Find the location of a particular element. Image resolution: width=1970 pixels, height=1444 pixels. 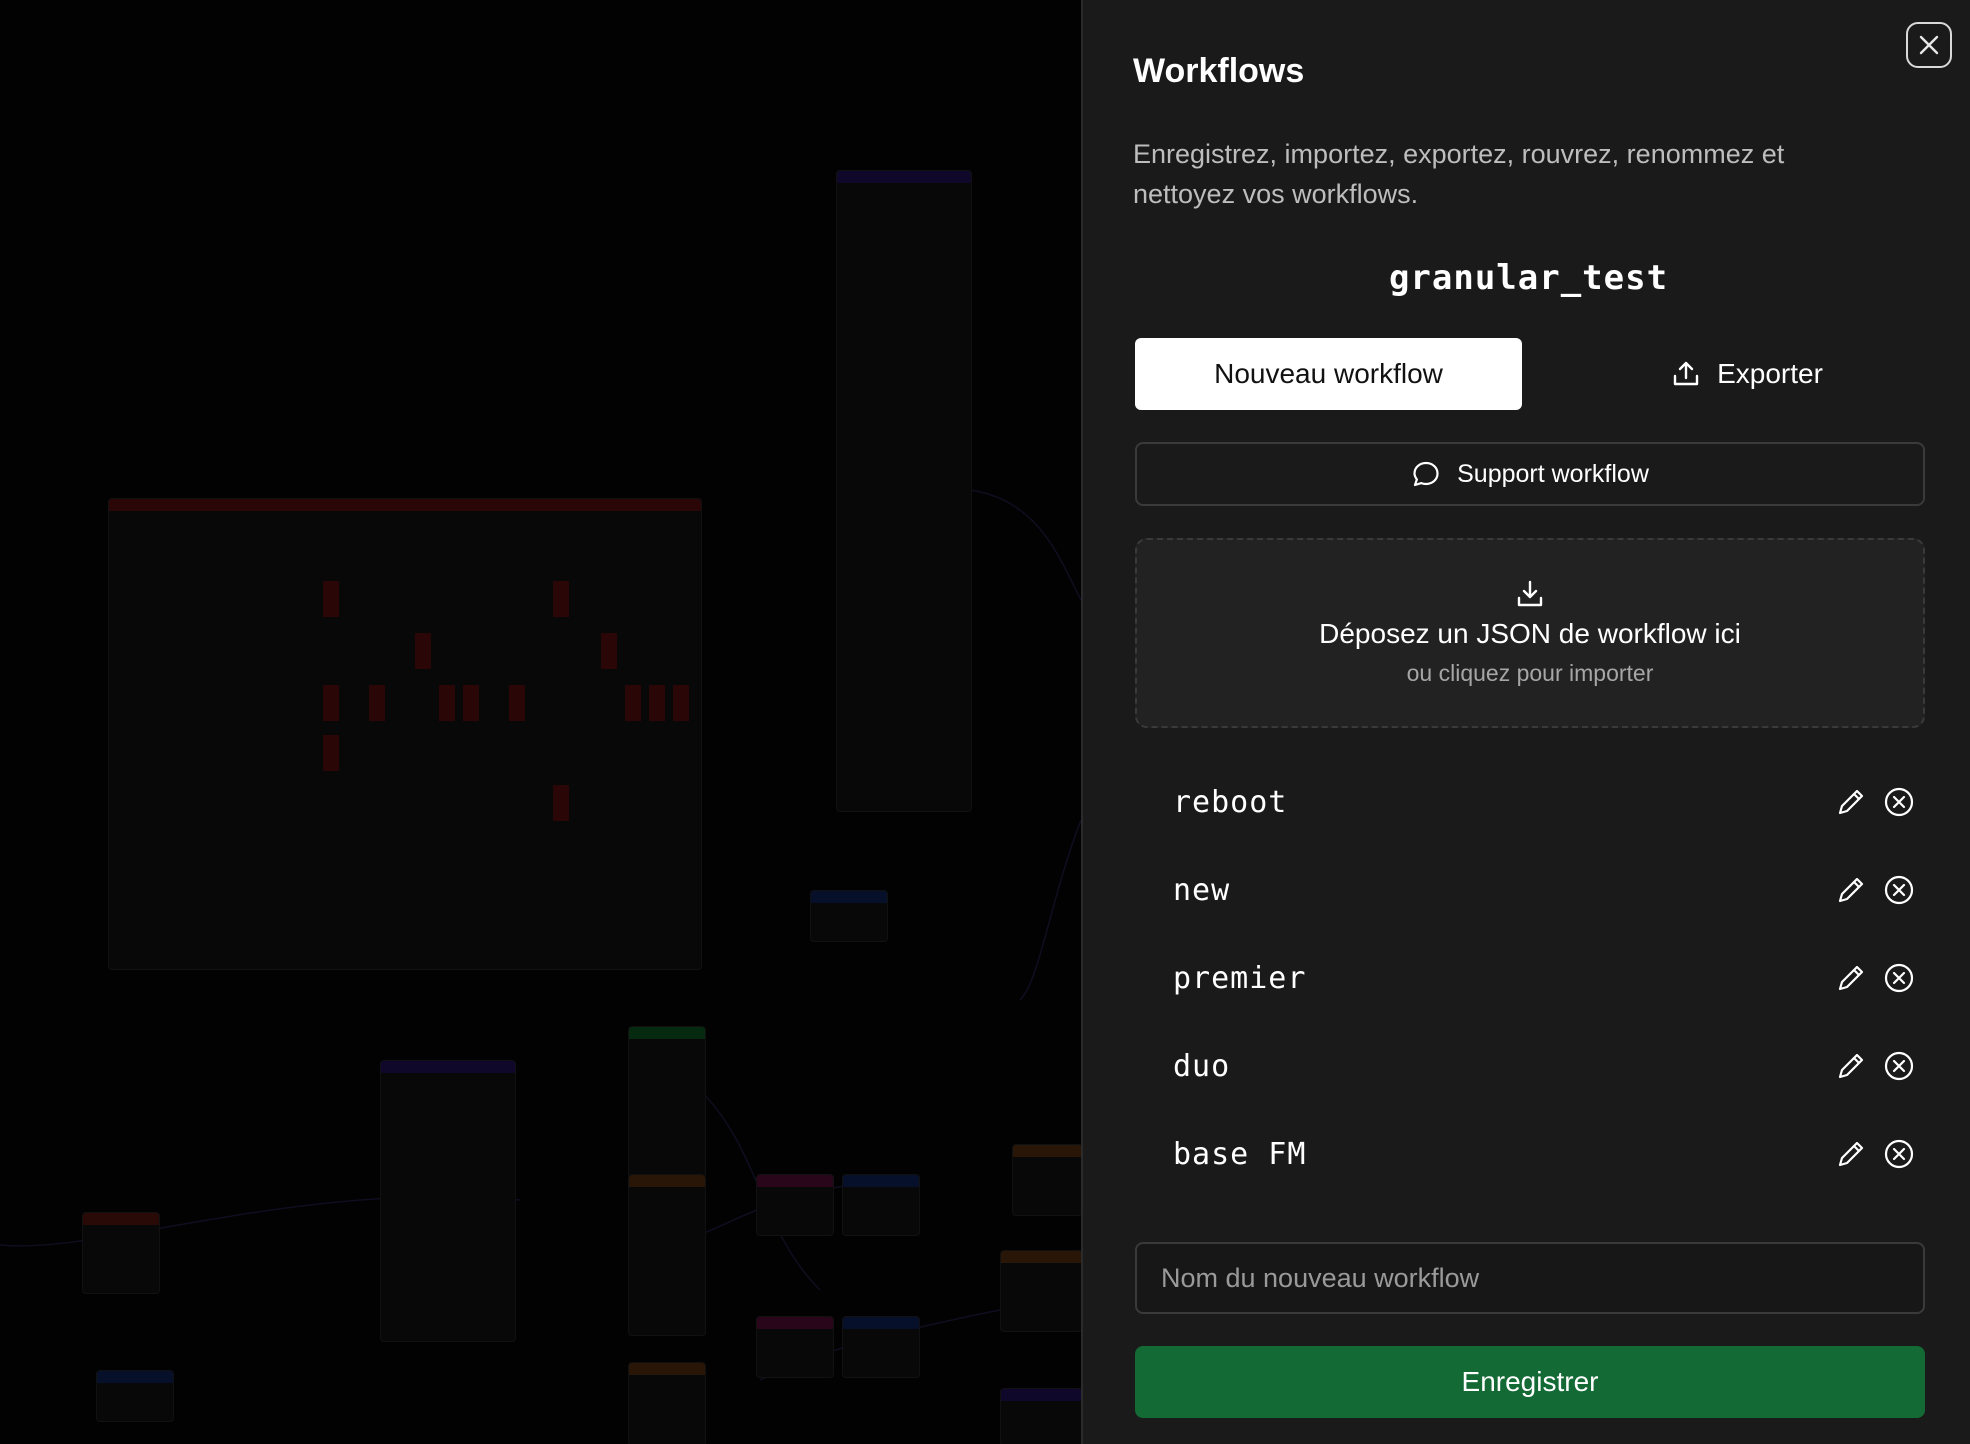

export-button: Exporter is located at coordinates (1747, 374).